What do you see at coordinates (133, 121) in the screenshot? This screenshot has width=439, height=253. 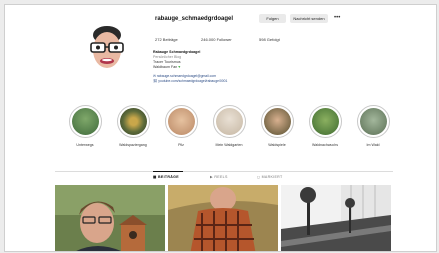 I see `highlight-waldspaziergang` at bounding box center [133, 121].